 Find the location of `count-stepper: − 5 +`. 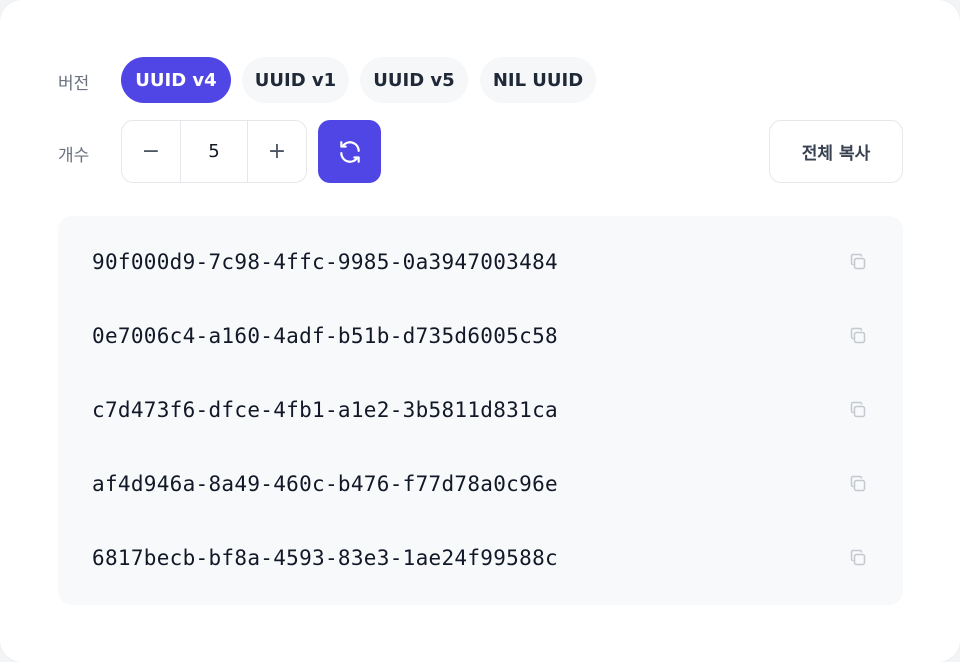

count-stepper: − 5 + is located at coordinates (214, 151).